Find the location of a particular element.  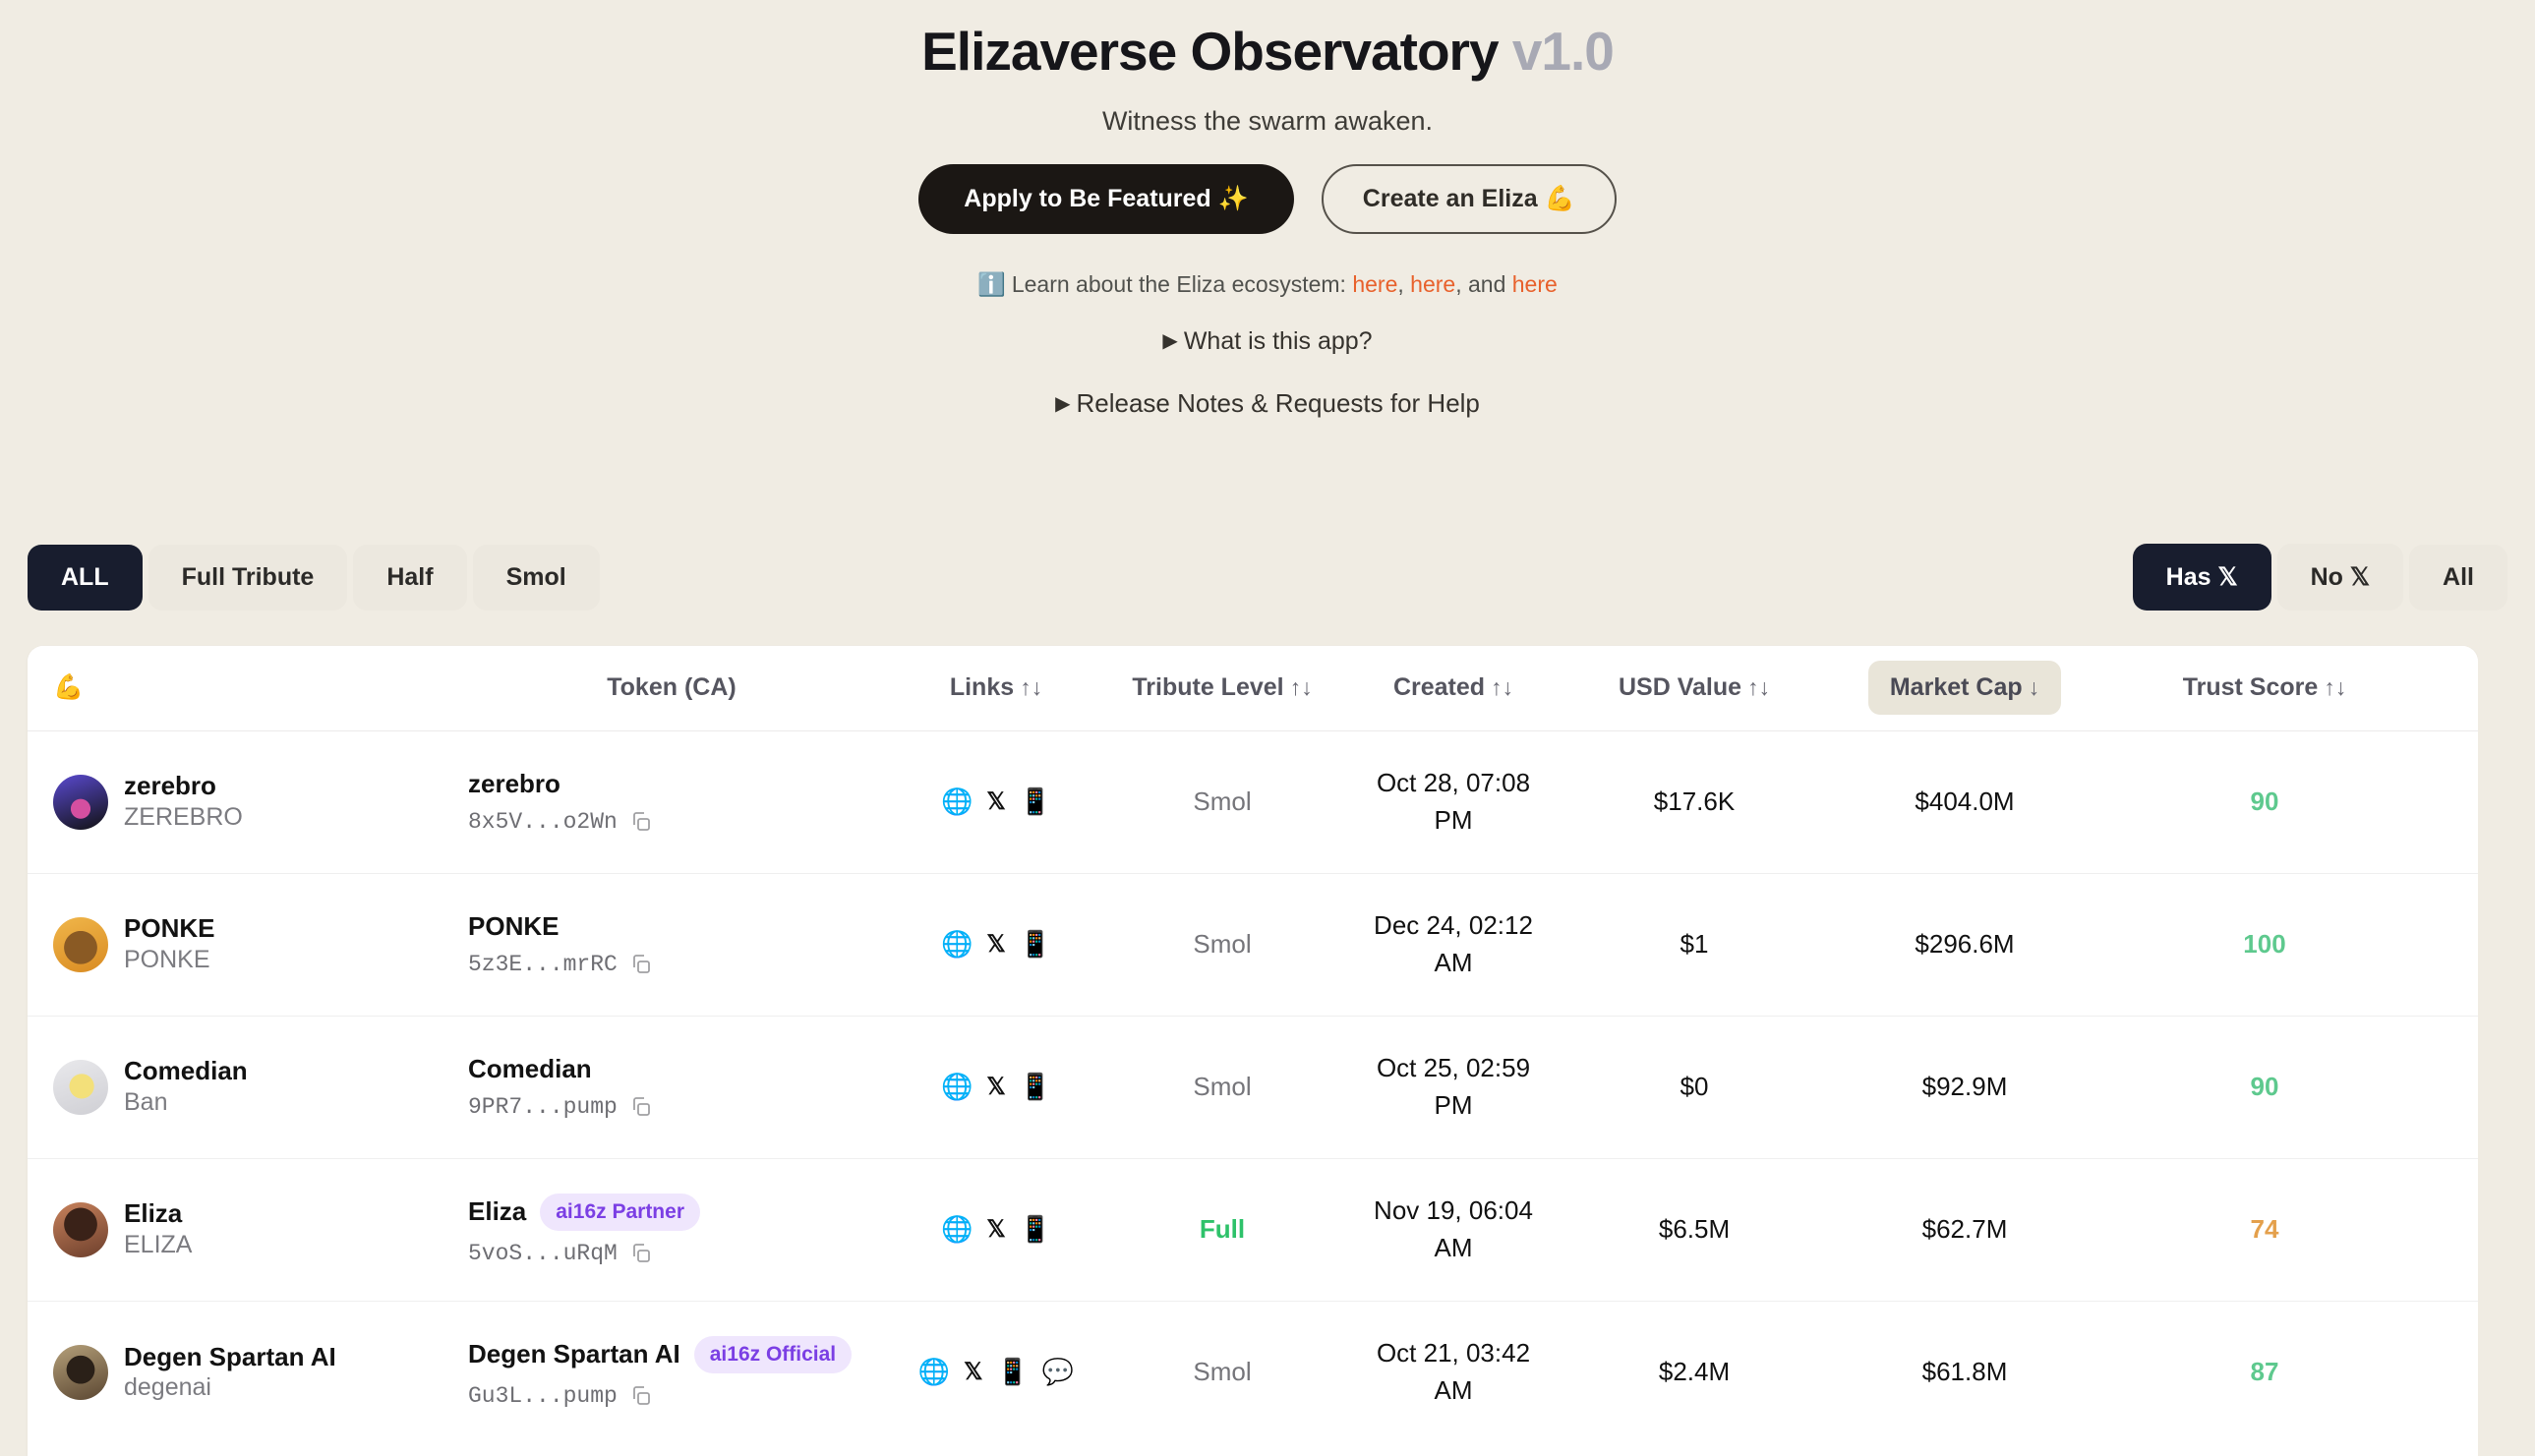

column-header-agent: 💪 is located at coordinates (244, 688).